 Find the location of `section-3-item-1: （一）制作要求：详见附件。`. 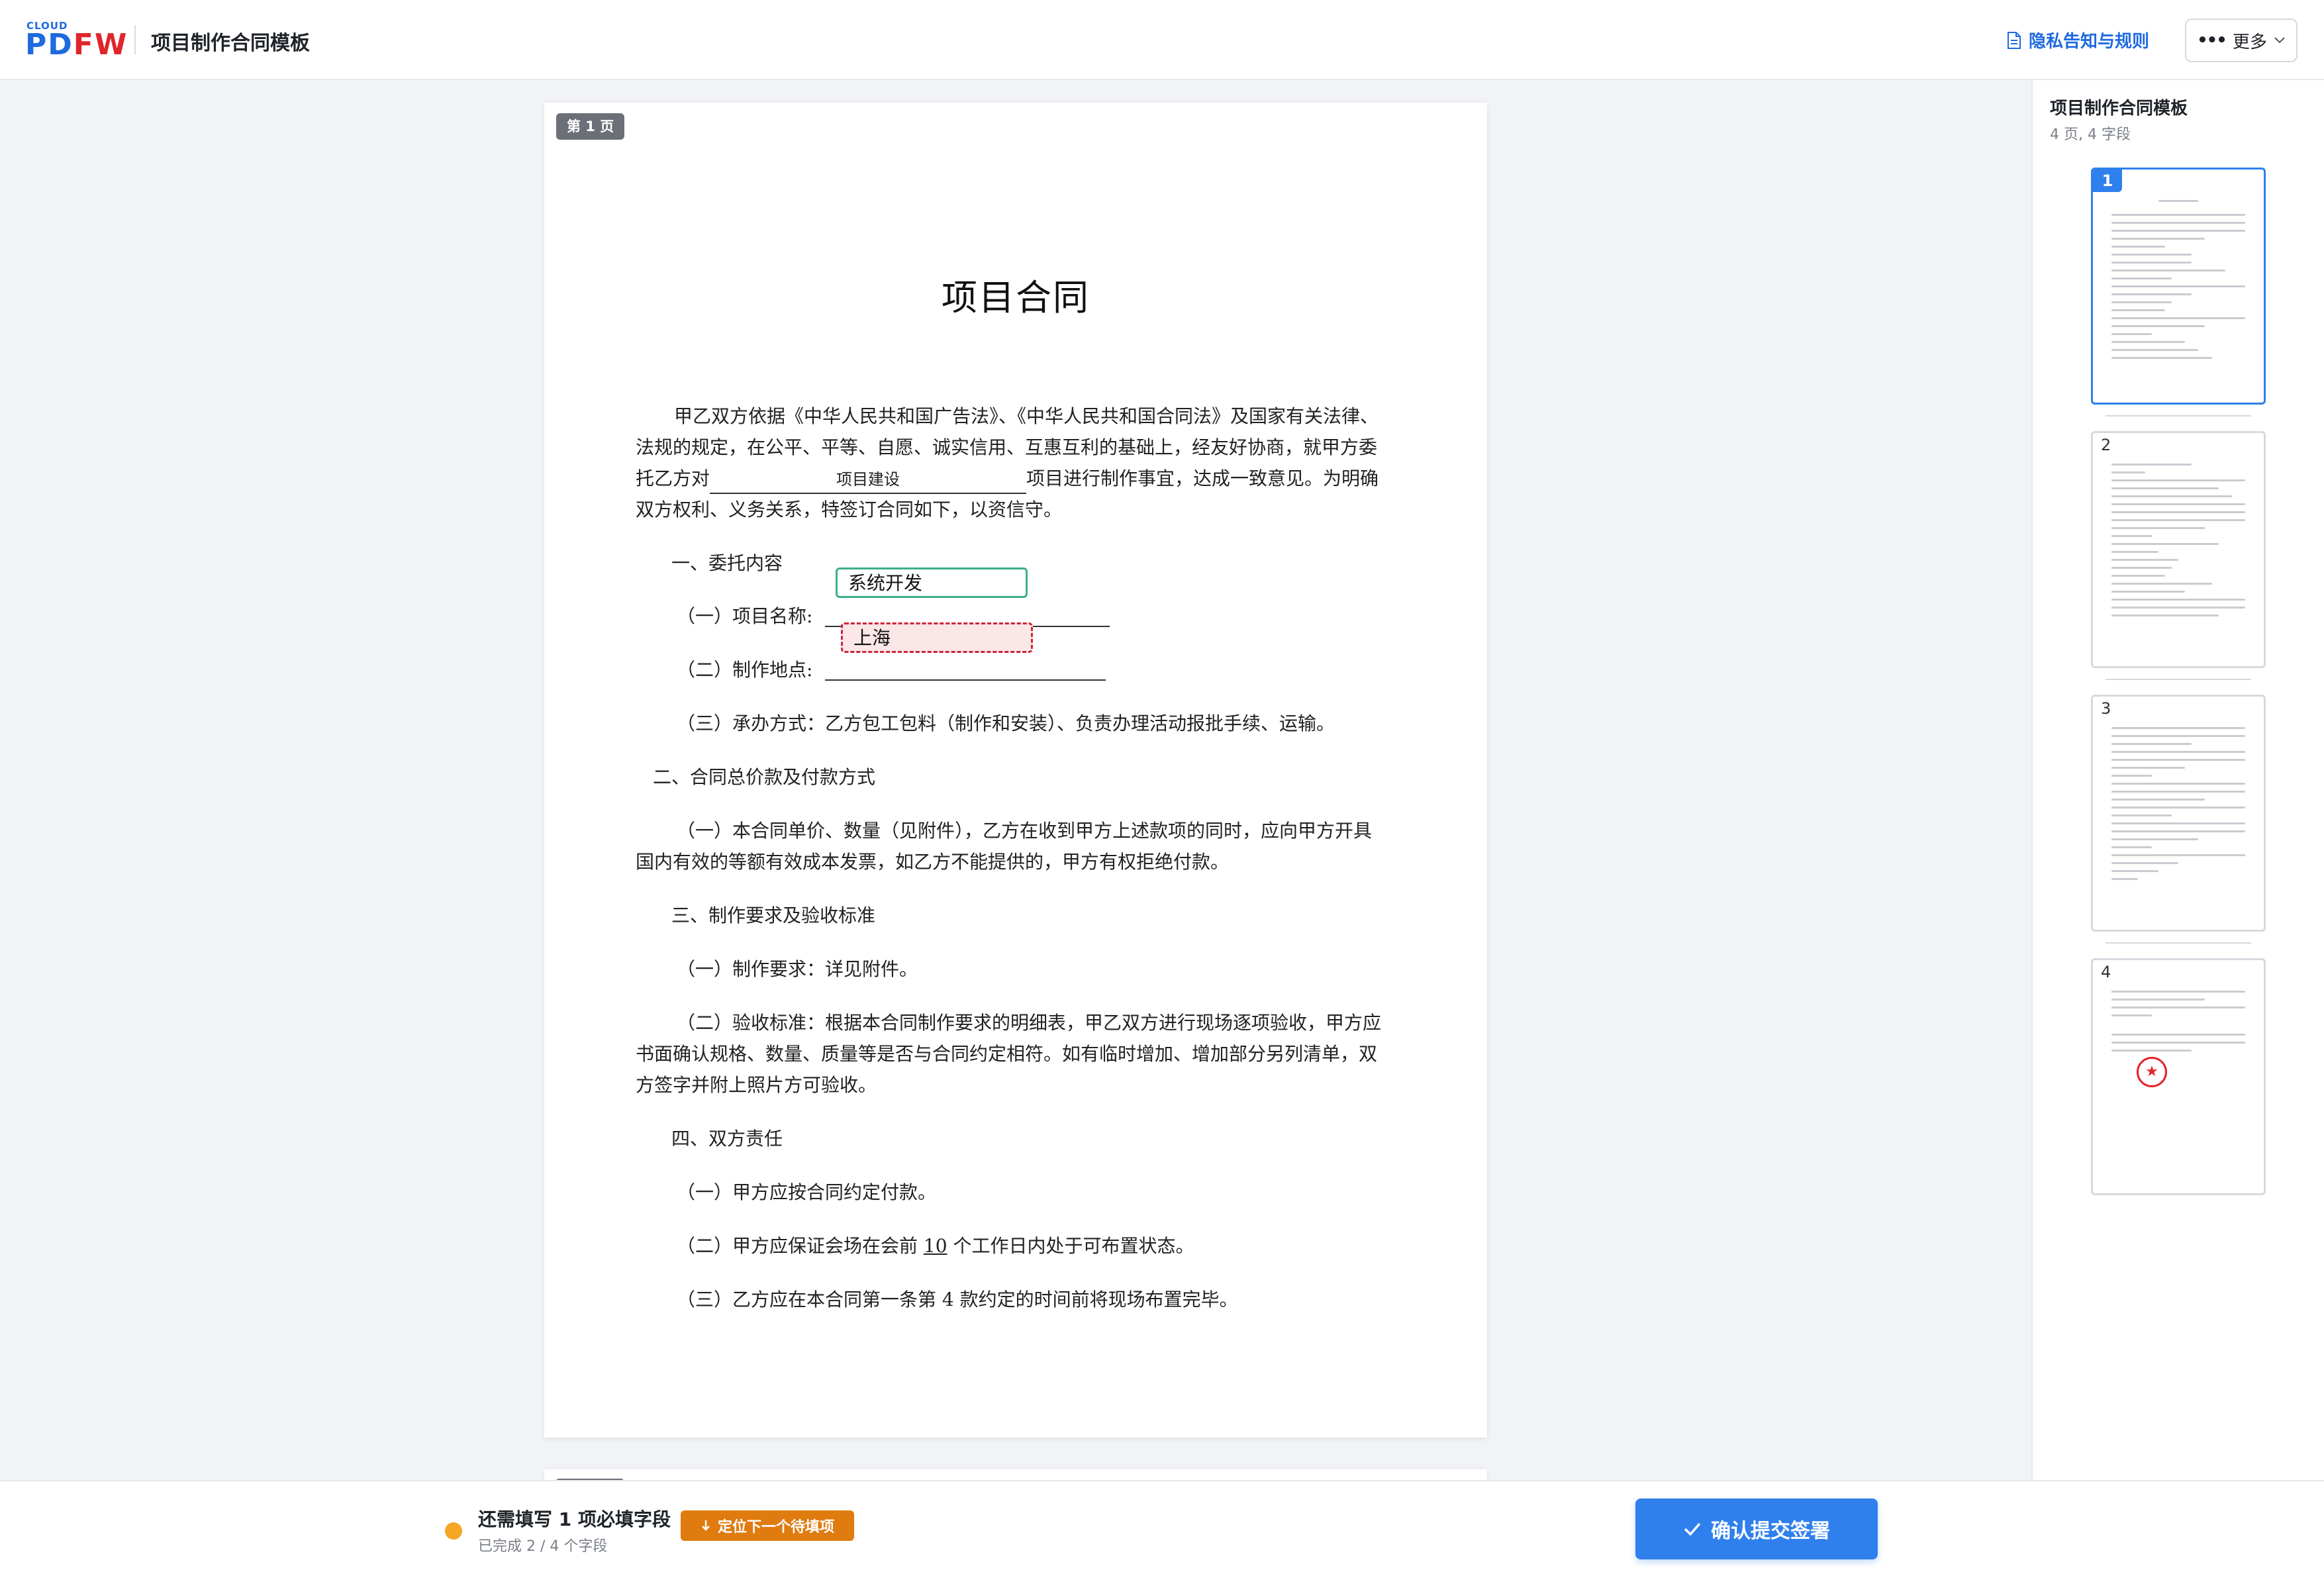

section-3-item-1: （一）制作要求：详见附件。 is located at coordinates (797, 969).